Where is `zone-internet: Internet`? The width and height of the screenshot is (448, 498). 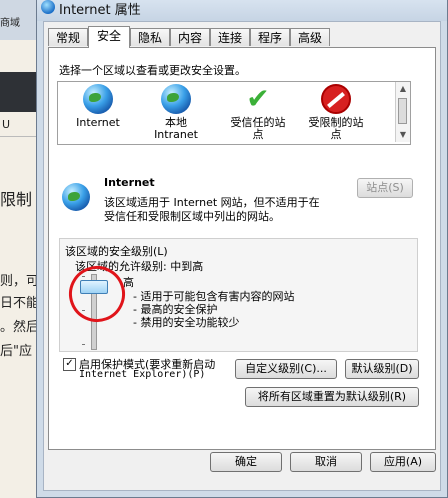
zone-internet: Internet is located at coordinates (98, 106).